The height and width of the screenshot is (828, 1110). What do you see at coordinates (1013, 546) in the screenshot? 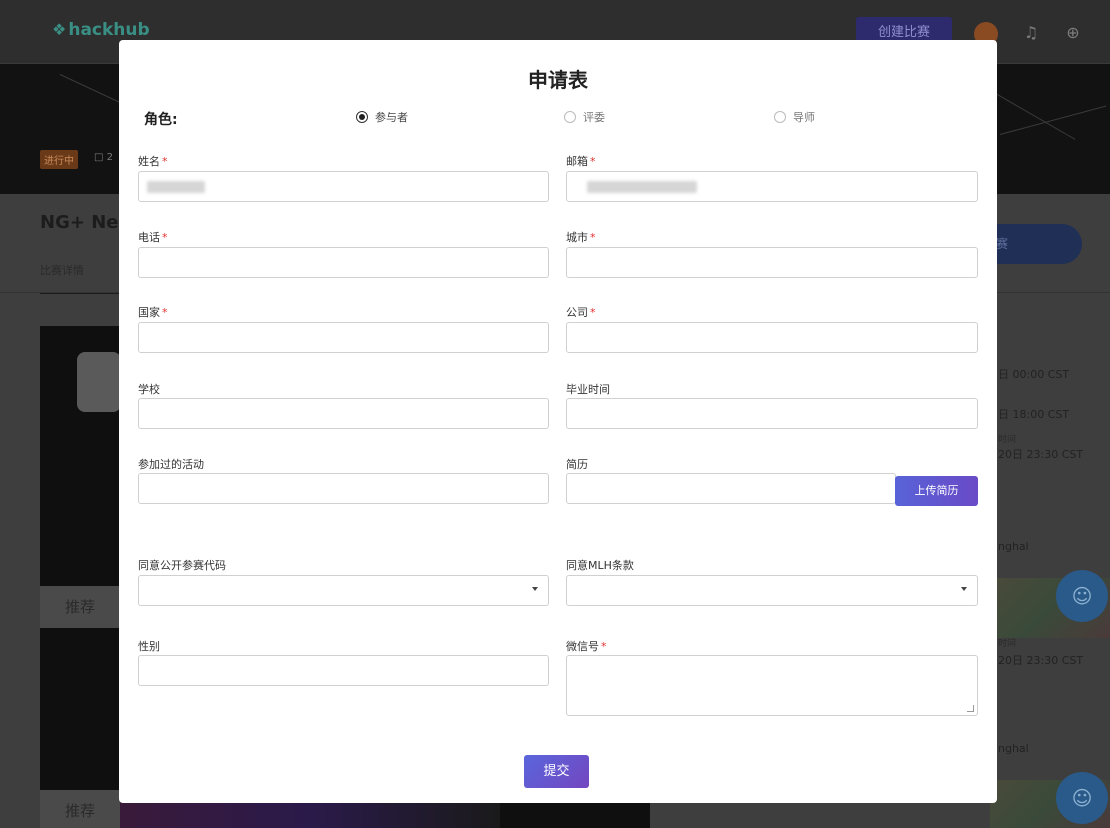
I see `city-text: nghal` at bounding box center [1013, 546].